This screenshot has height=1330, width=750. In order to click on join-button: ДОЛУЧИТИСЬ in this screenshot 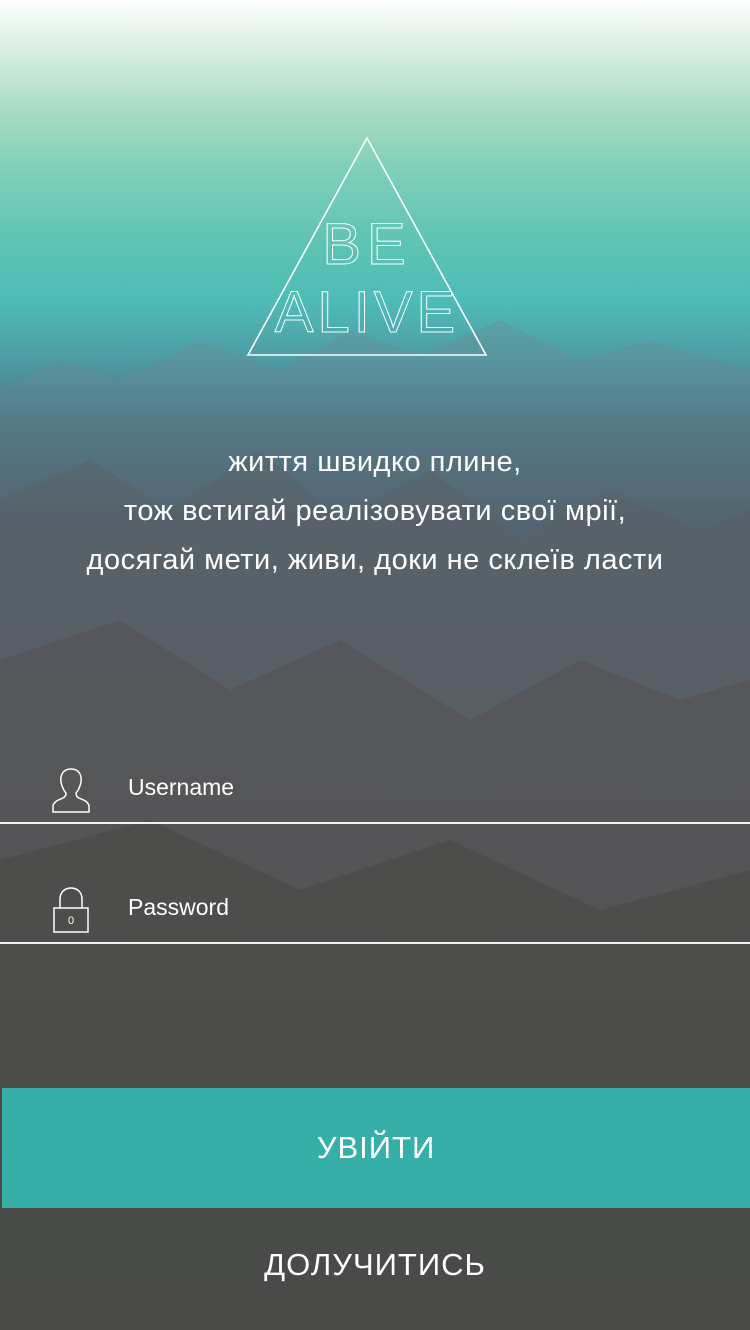, I will do `click(375, 1265)`.